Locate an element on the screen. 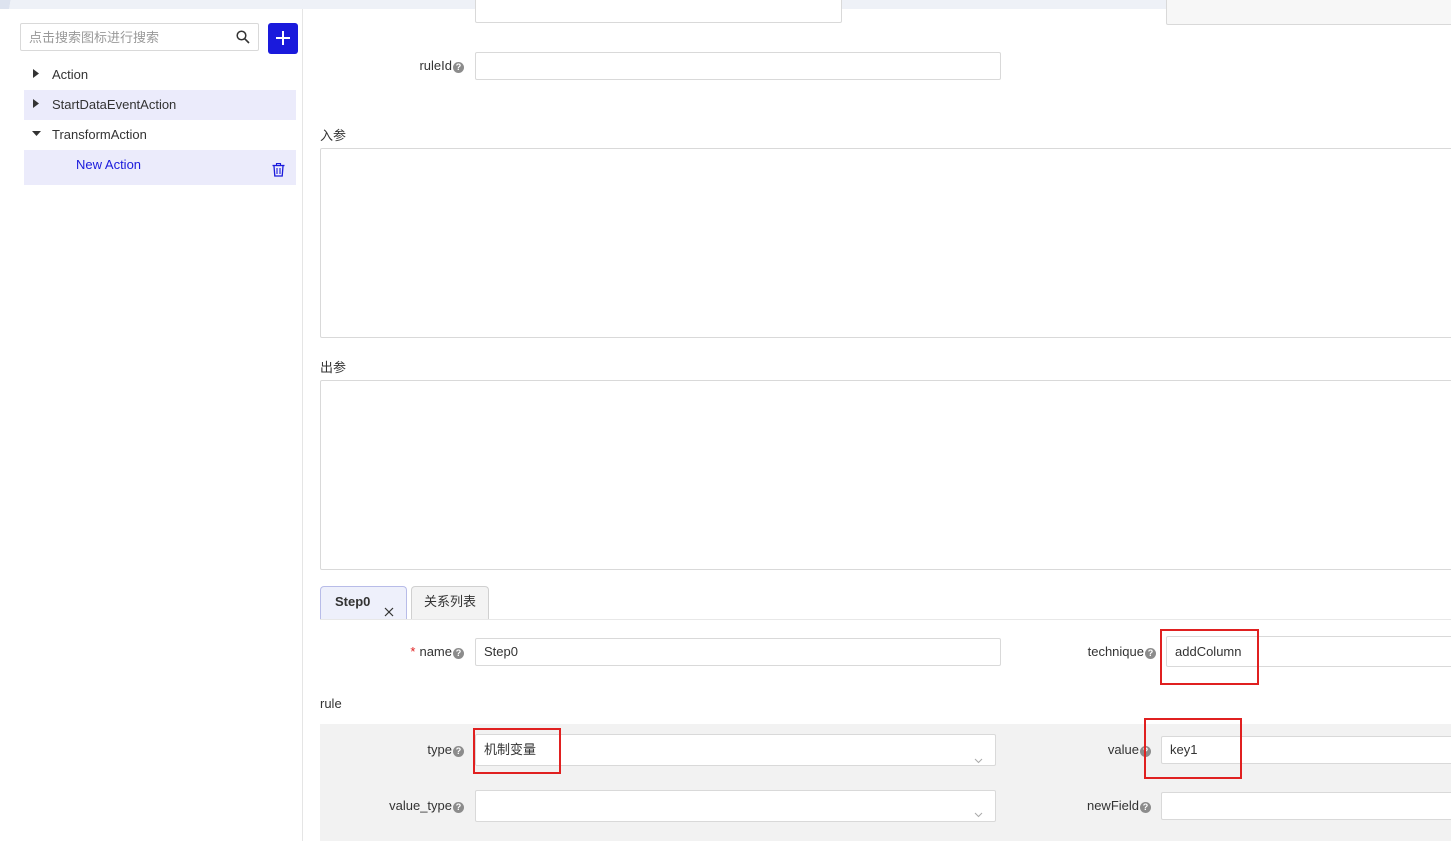  tree-item-label: Action is located at coordinates (70, 74).